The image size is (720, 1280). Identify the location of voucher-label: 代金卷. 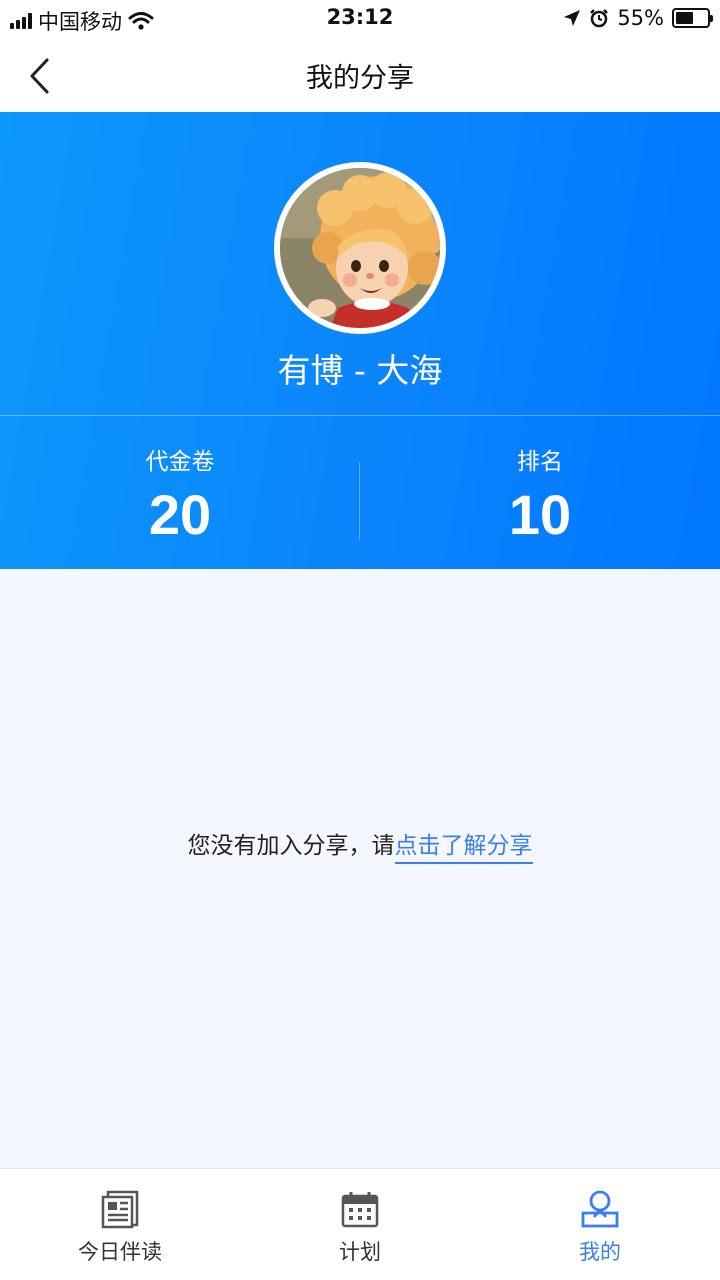
(180, 462).